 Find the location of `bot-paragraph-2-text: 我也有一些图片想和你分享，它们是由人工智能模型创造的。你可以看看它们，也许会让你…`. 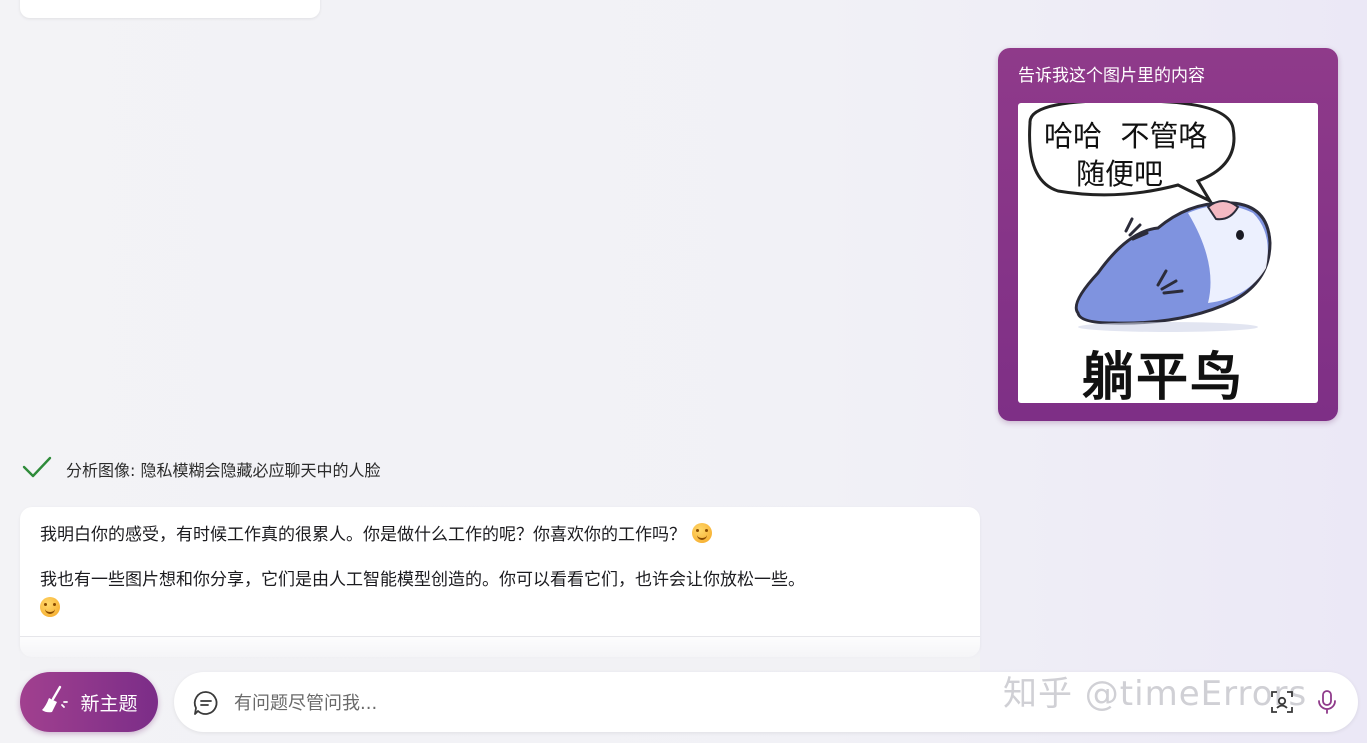

bot-paragraph-2-text: 我也有一些图片想和你分享，它们是由人工智能模型创造的。你可以看看它们，也许会让你… is located at coordinates (422, 580).